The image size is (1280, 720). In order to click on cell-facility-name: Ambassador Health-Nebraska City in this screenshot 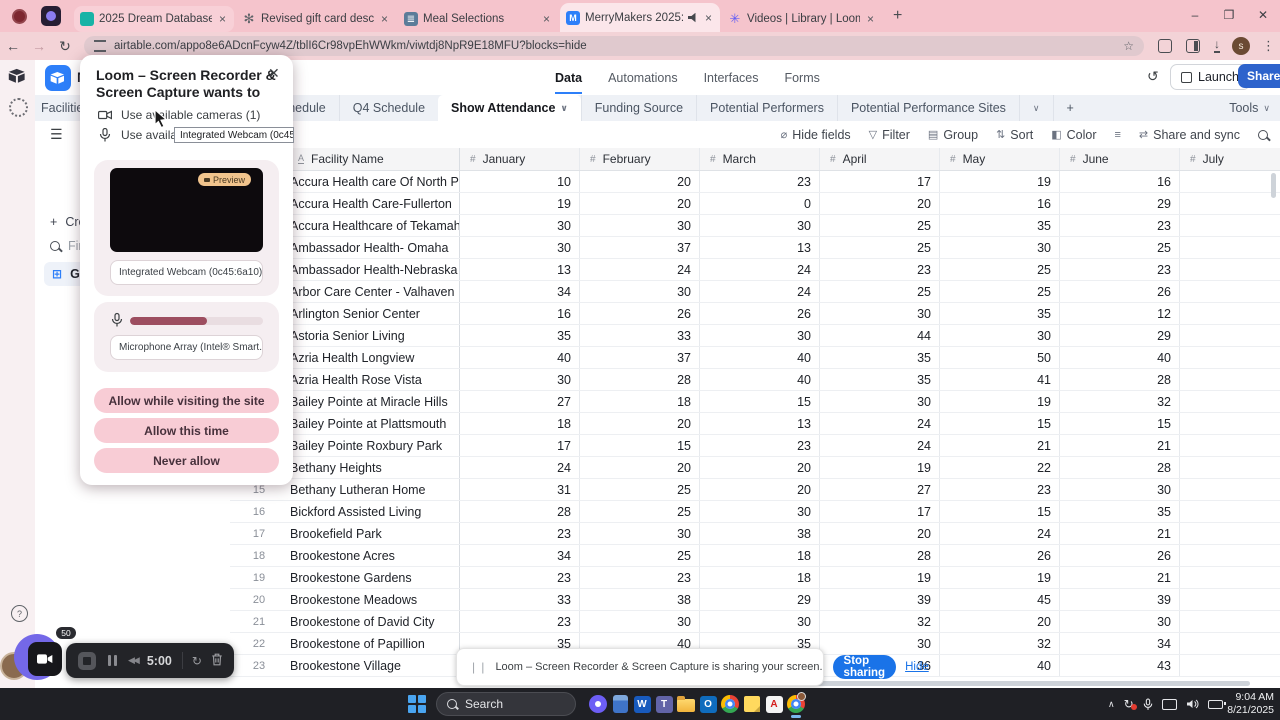, I will do `click(374, 269)`.